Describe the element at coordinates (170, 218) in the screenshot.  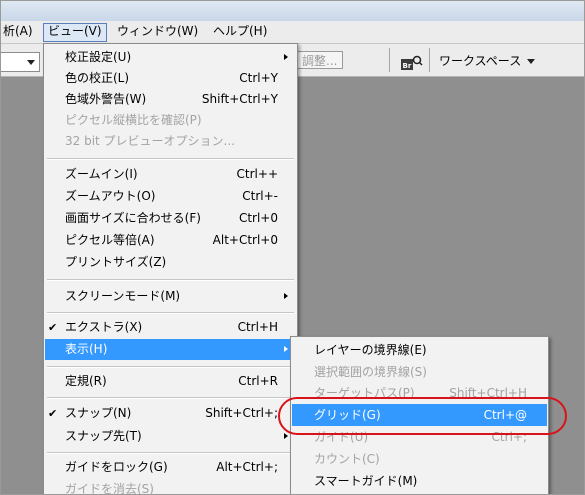
I see `menu-item-fit-screen: 画面サイズに合わせる(F) Ctrl+0` at that location.